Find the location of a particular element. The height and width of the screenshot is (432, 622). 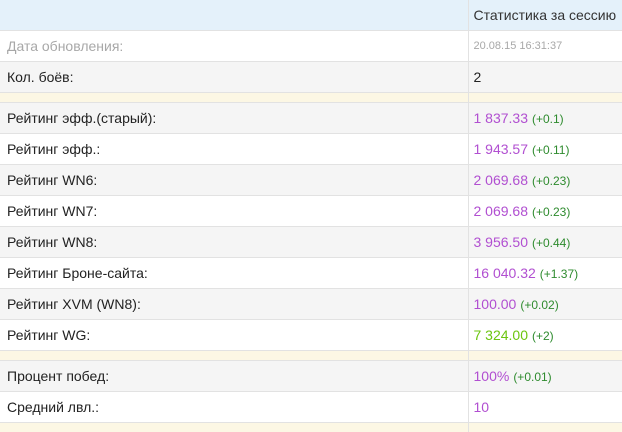

rating-row: Рейтинг эфф.(старый): 1 837.33 (+0.1) is located at coordinates (311, 118).